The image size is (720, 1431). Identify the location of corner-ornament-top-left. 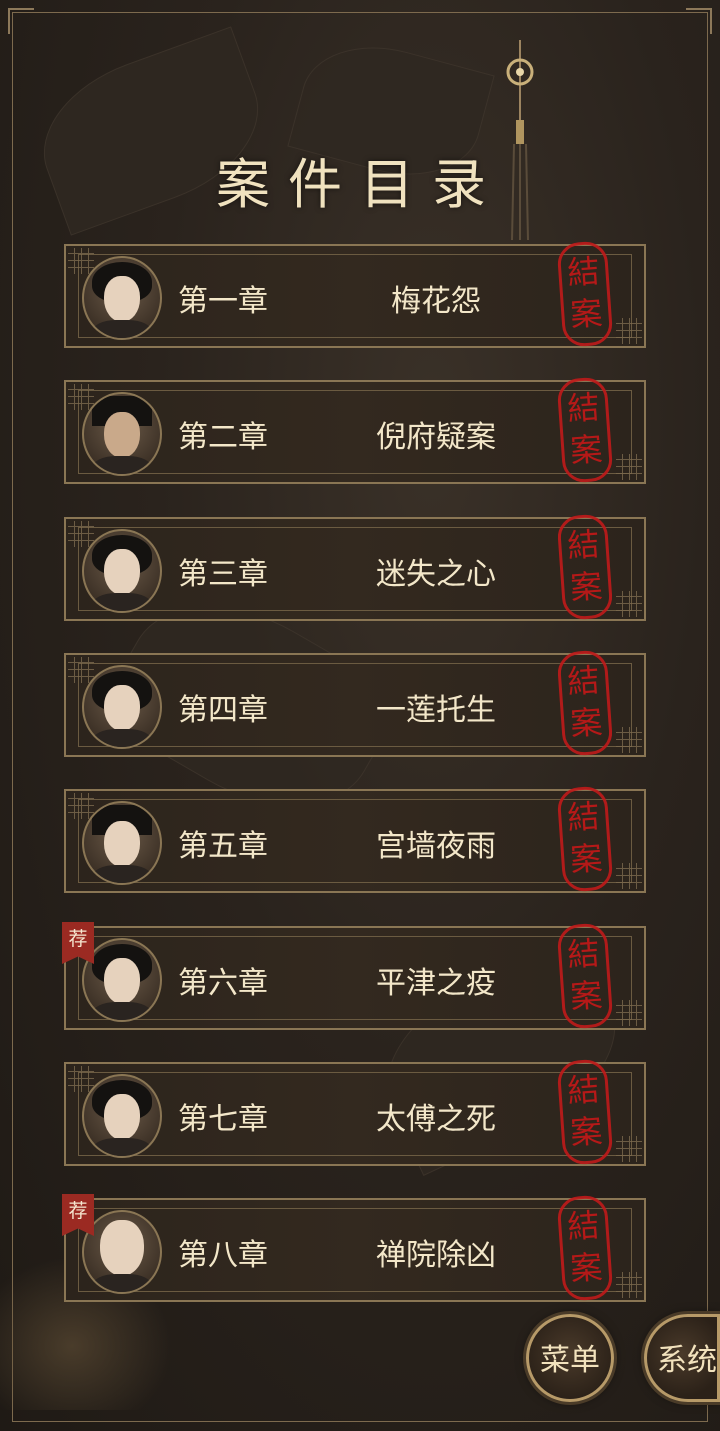
(21, 21).